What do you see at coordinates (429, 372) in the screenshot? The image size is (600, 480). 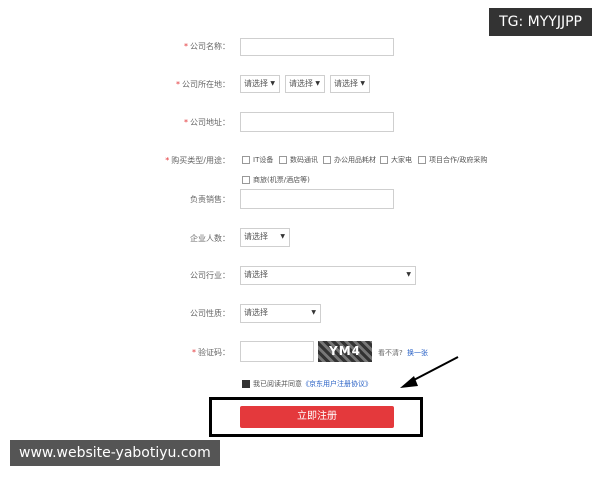 I see `annotation-arrow-icon` at bounding box center [429, 372].